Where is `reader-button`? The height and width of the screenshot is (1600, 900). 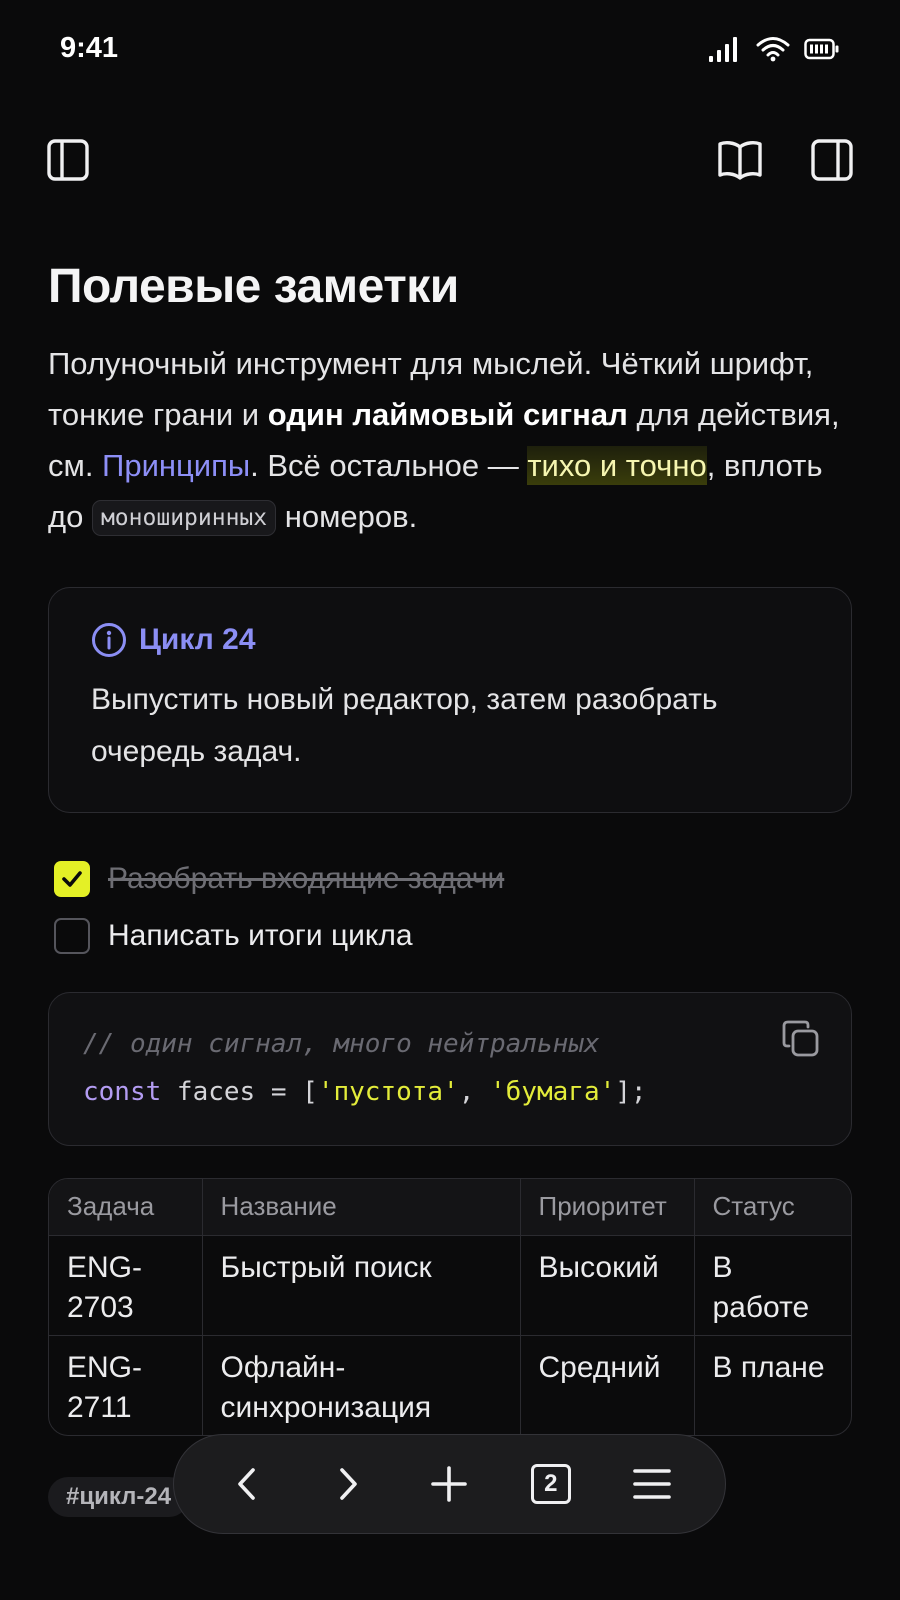 reader-button is located at coordinates (740, 160).